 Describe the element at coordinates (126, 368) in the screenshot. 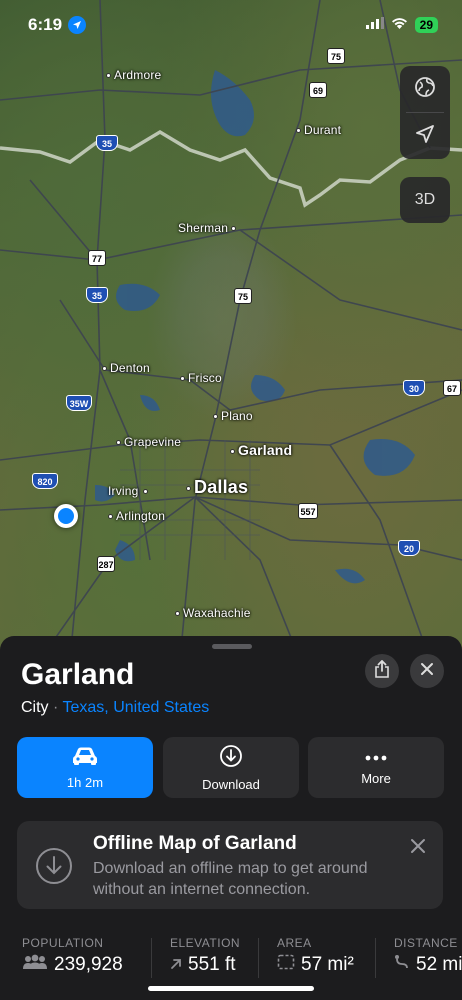

I see `city-label-denton: Denton` at that location.